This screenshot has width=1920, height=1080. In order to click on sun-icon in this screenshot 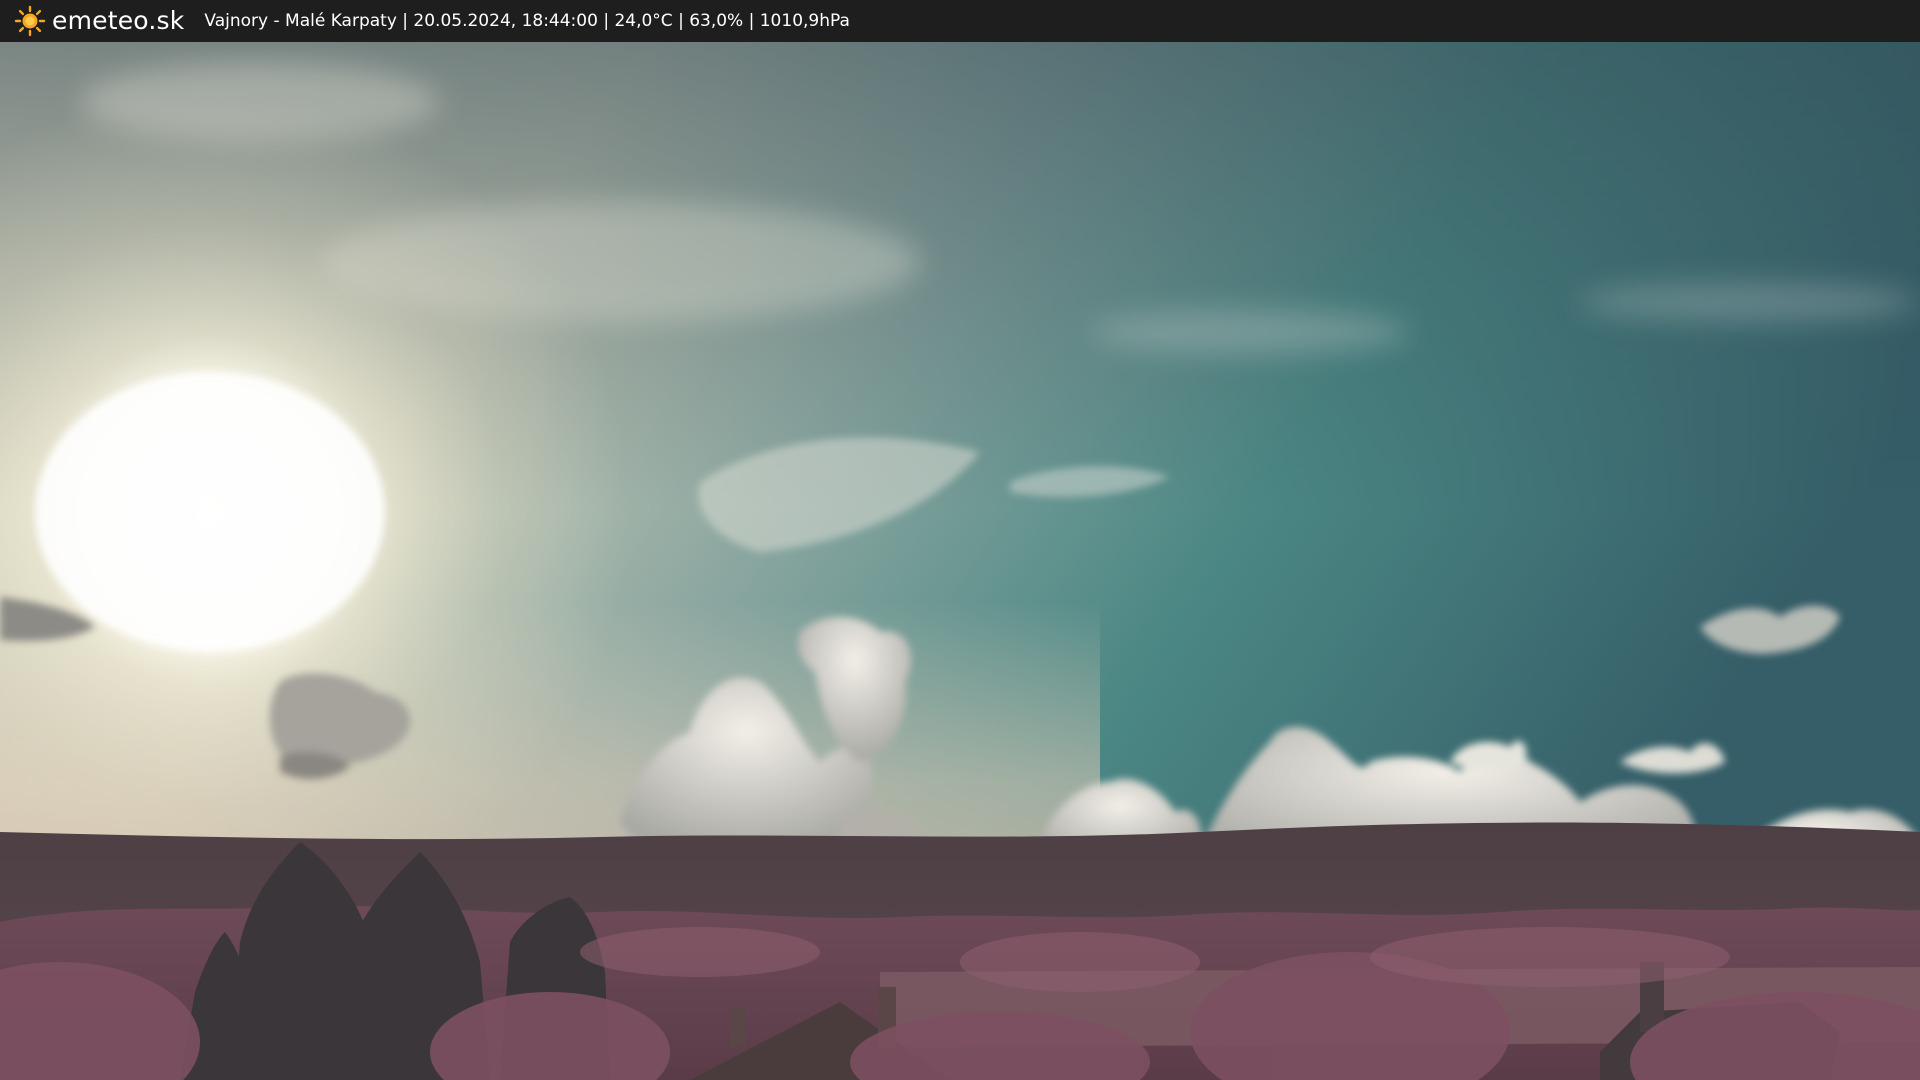, I will do `click(30, 21)`.